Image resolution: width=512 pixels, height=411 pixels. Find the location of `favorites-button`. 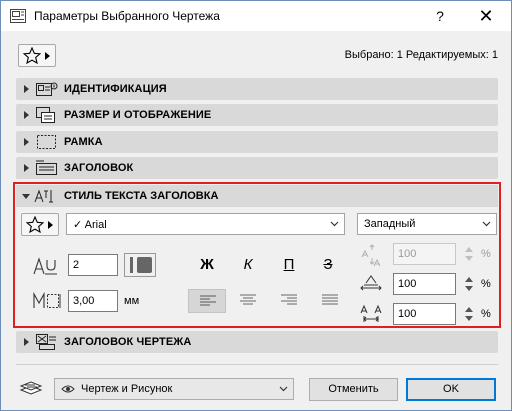

favorites-button is located at coordinates (37, 55).